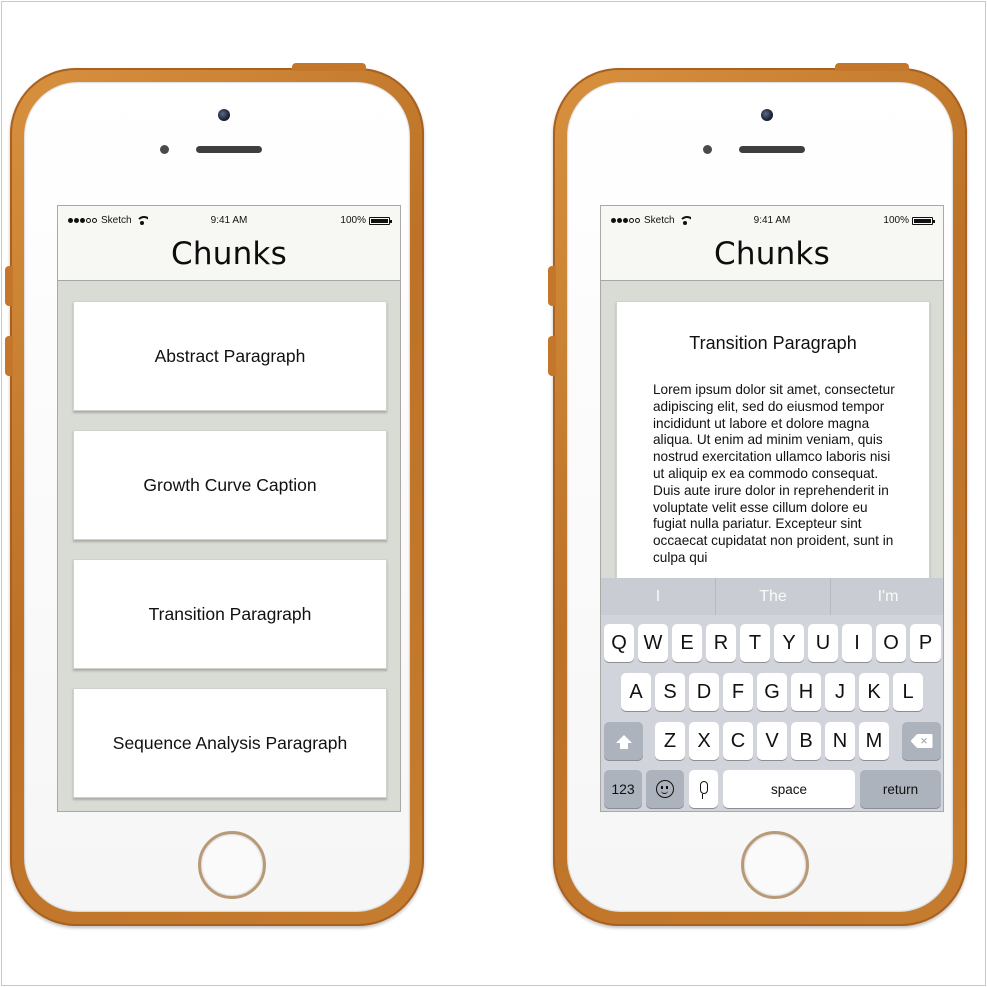 This screenshot has height=987, width=987. I want to click on key-q: Q, so click(619, 643).